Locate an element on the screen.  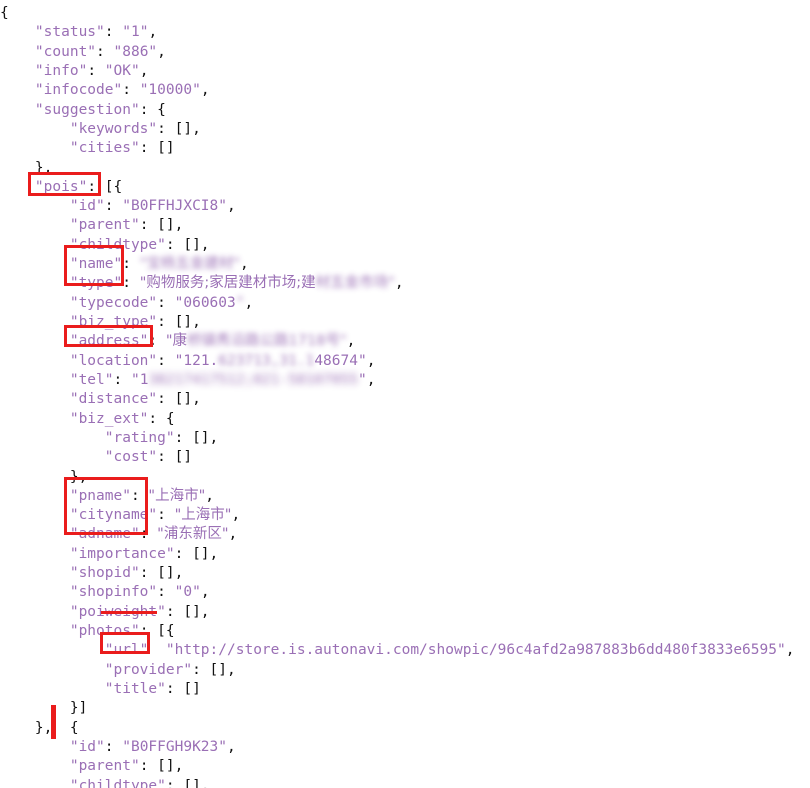
code-token-key: "shopinfo" is located at coordinates (113, 592).